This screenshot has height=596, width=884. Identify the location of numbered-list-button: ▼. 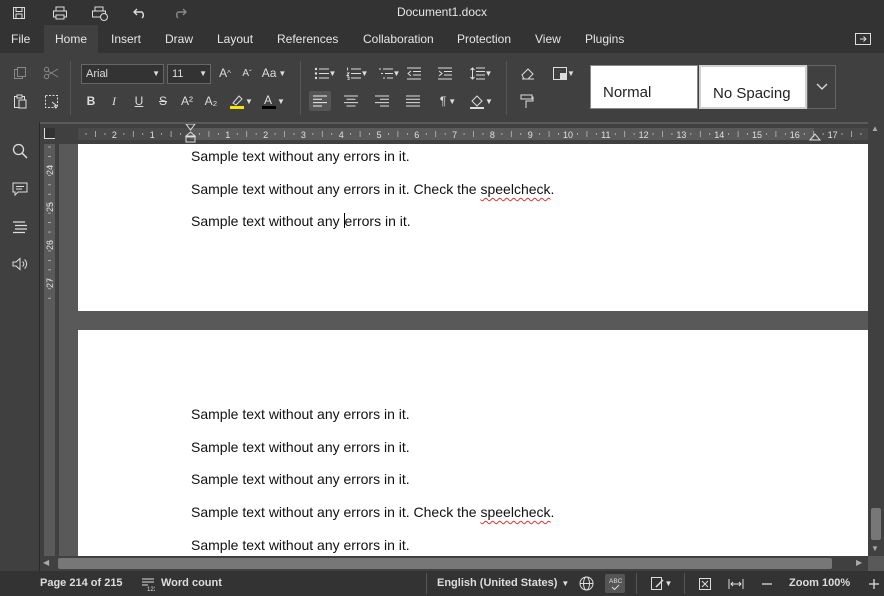
(357, 73).